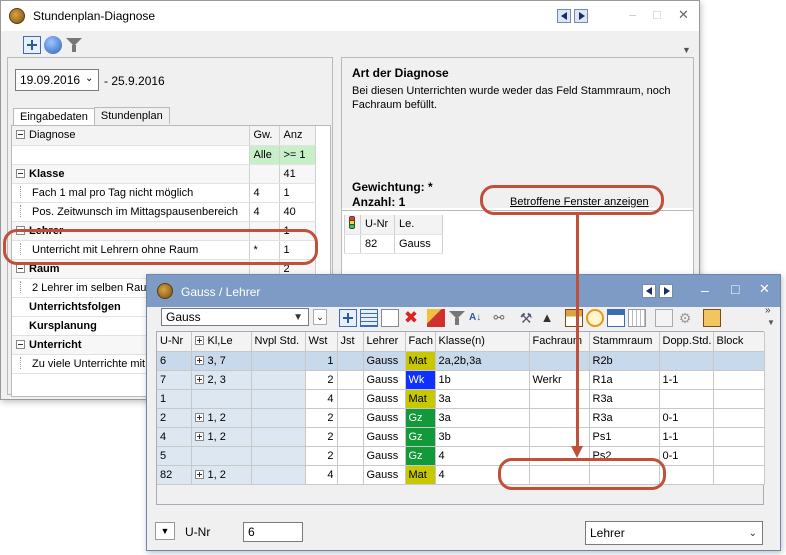 This screenshot has height=555, width=786. What do you see at coordinates (411, 318) in the screenshot?
I see `delete-icon: ✖` at bounding box center [411, 318].